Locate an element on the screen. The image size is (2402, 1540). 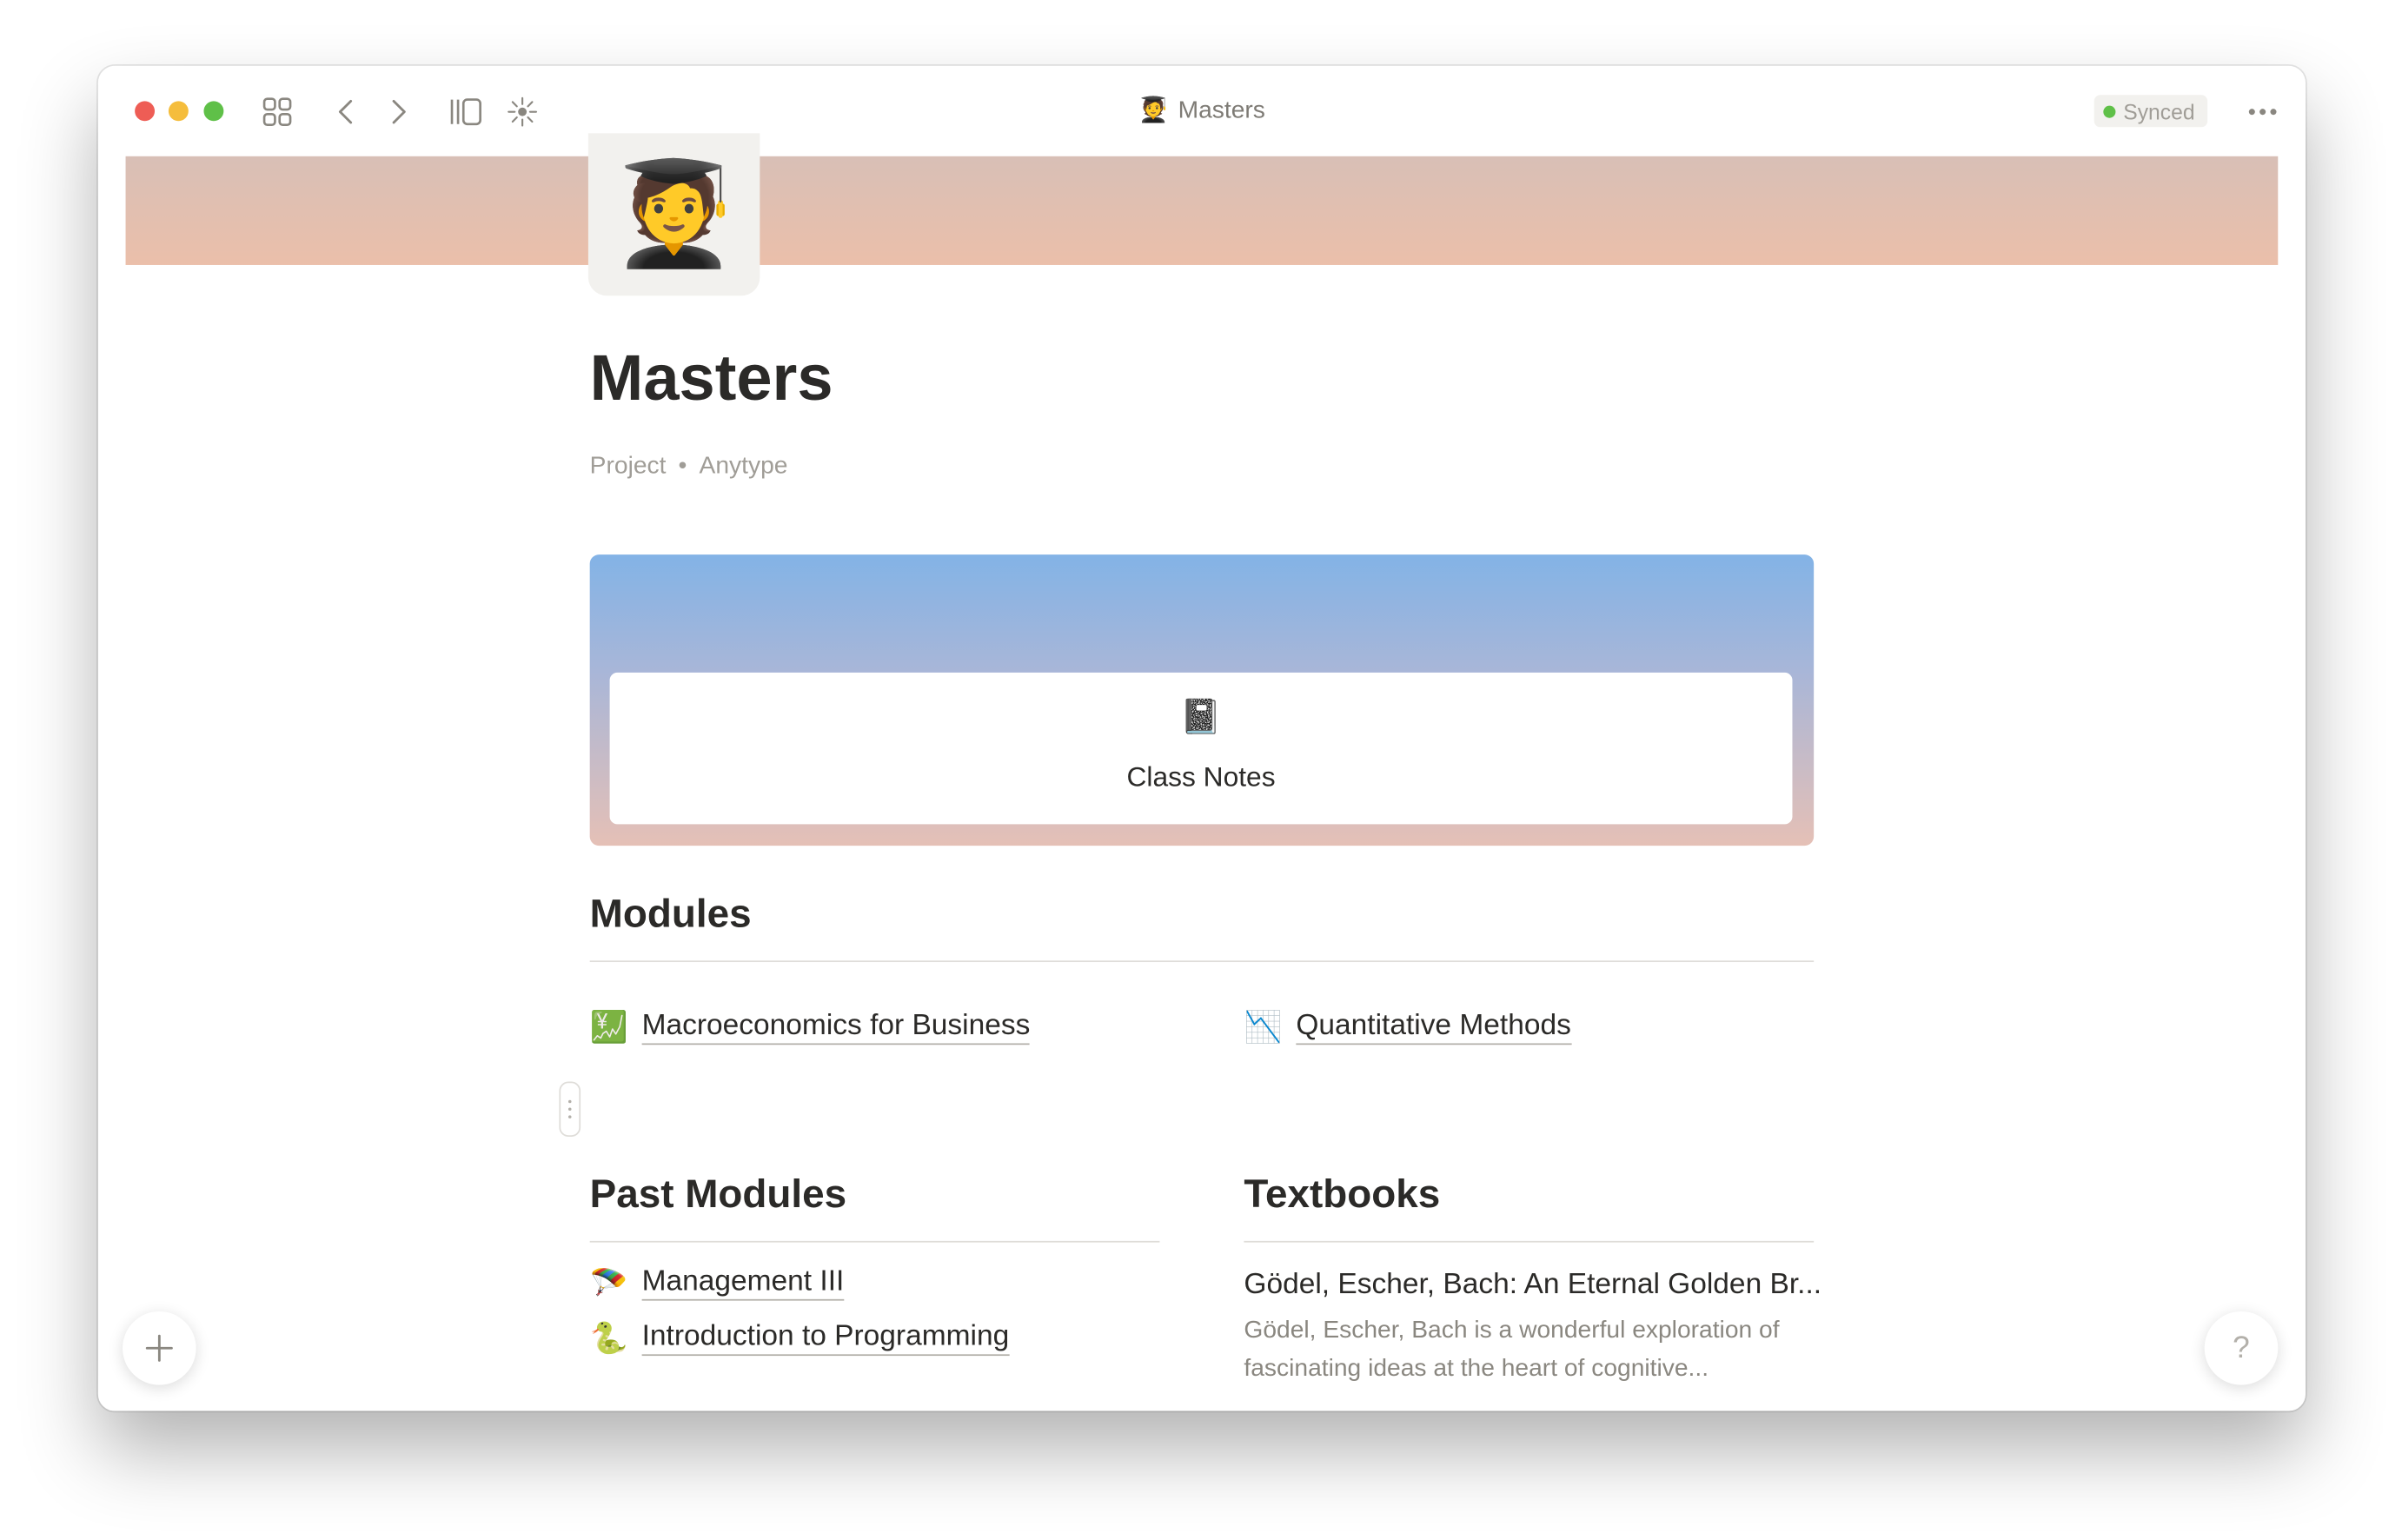
chart-increasing-icon: 💹 is located at coordinates (608, 1028).